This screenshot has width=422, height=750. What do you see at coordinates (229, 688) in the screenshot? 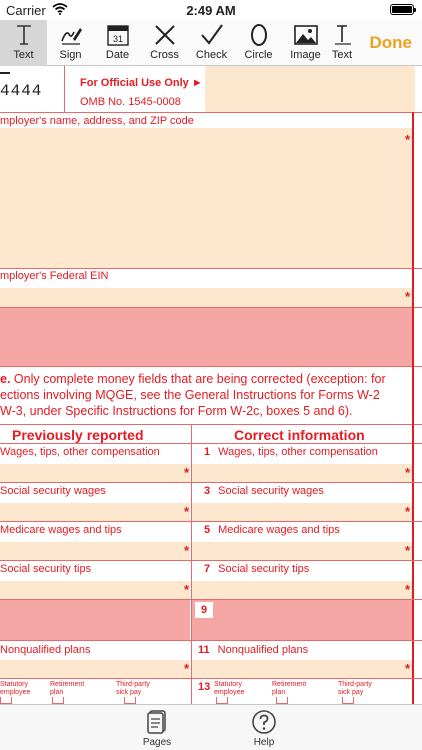
I see `correct-statutory-label: Statutory employee` at bounding box center [229, 688].